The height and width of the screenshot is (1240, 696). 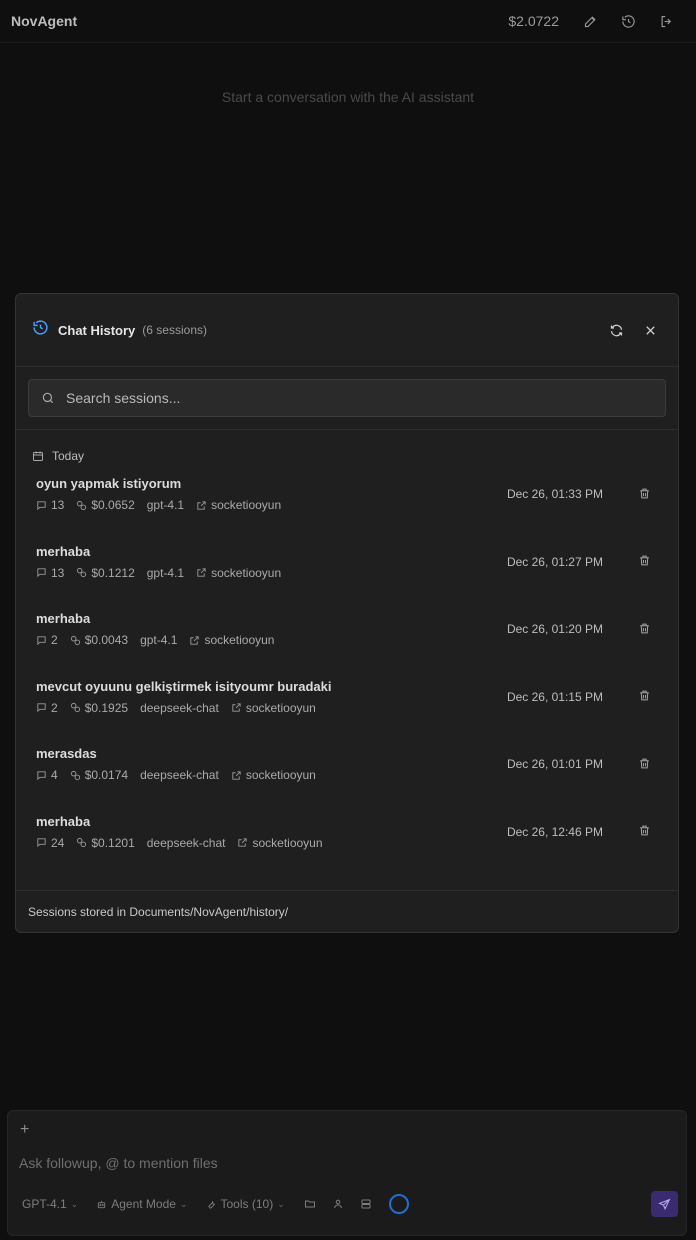 I want to click on folder-icon, so click(x=309, y=1204).